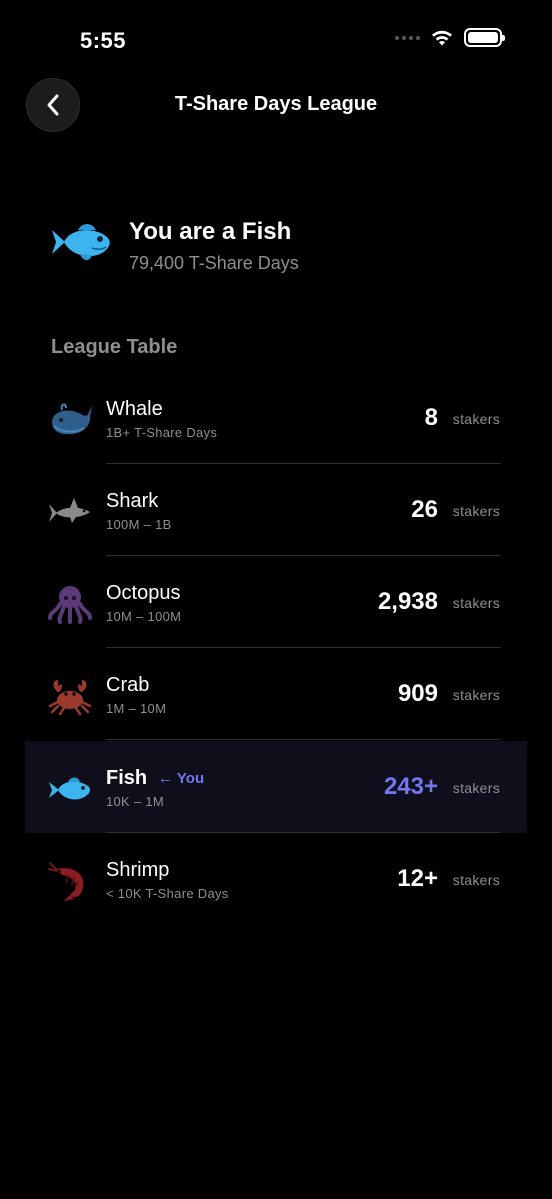 The image size is (552, 1199). Describe the element at coordinates (69, 510) in the screenshot. I see `shark-icon` at that location.